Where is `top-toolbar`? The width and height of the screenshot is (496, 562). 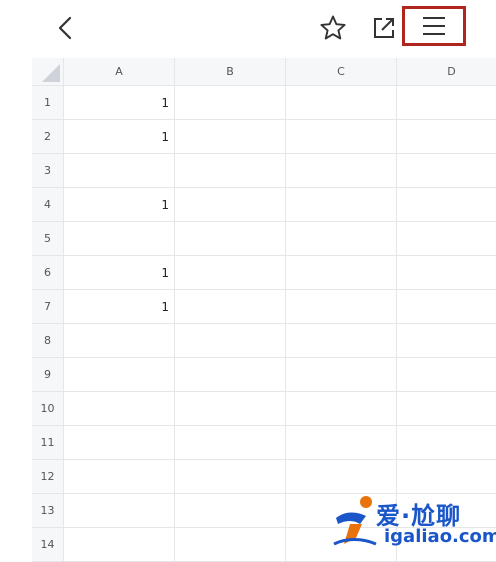
top-toolbar is located at coordinates (248, 28).